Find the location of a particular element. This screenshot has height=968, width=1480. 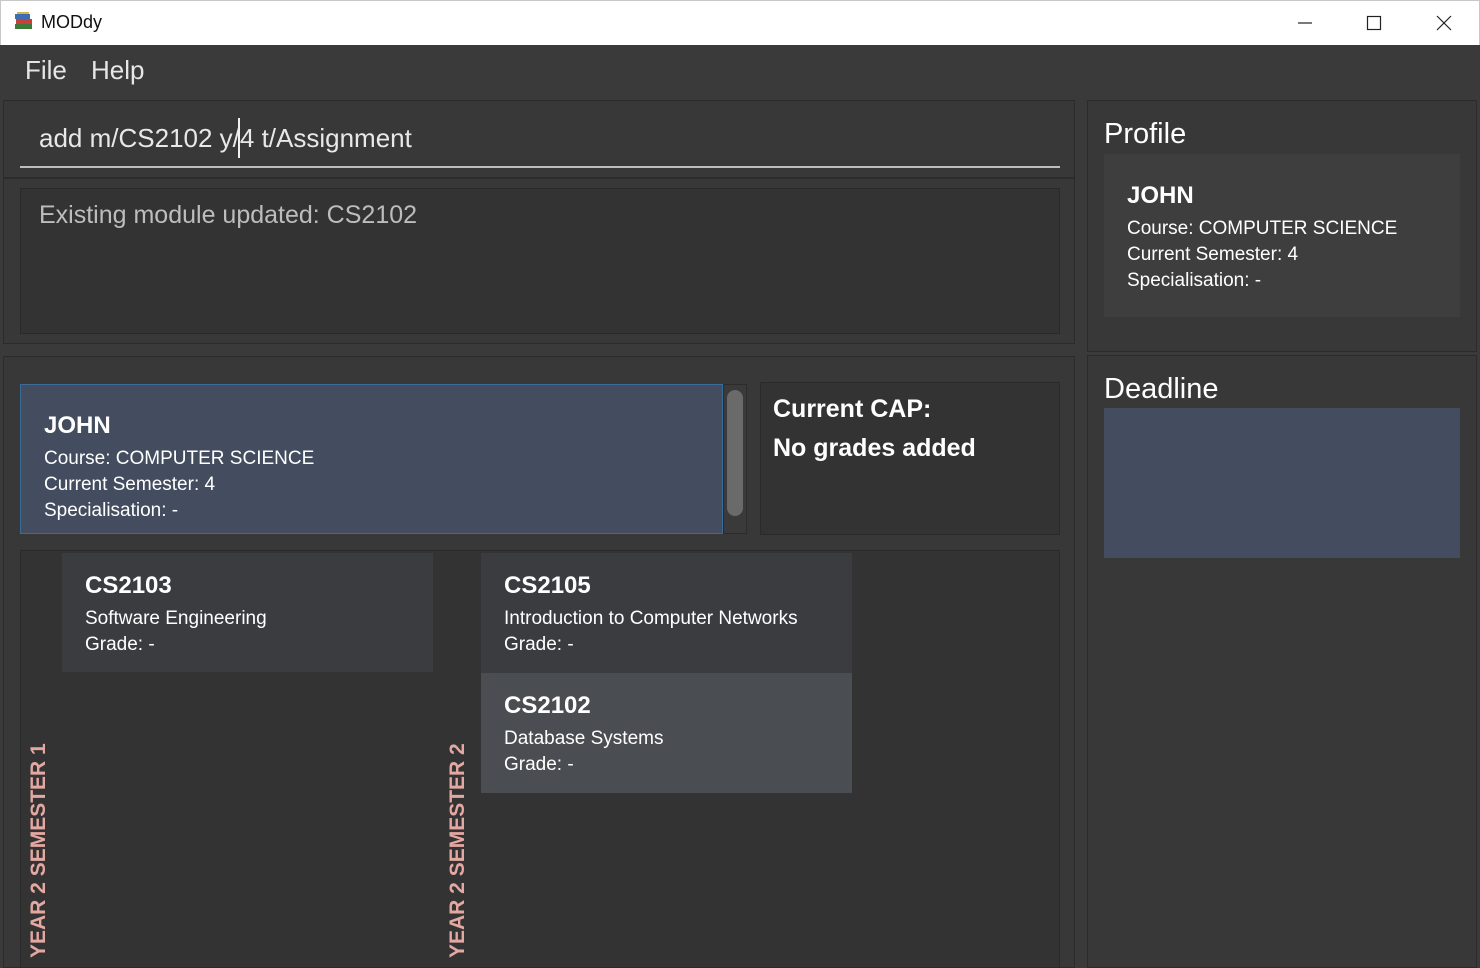

minimize-button is located at coordinates (1305, 22).